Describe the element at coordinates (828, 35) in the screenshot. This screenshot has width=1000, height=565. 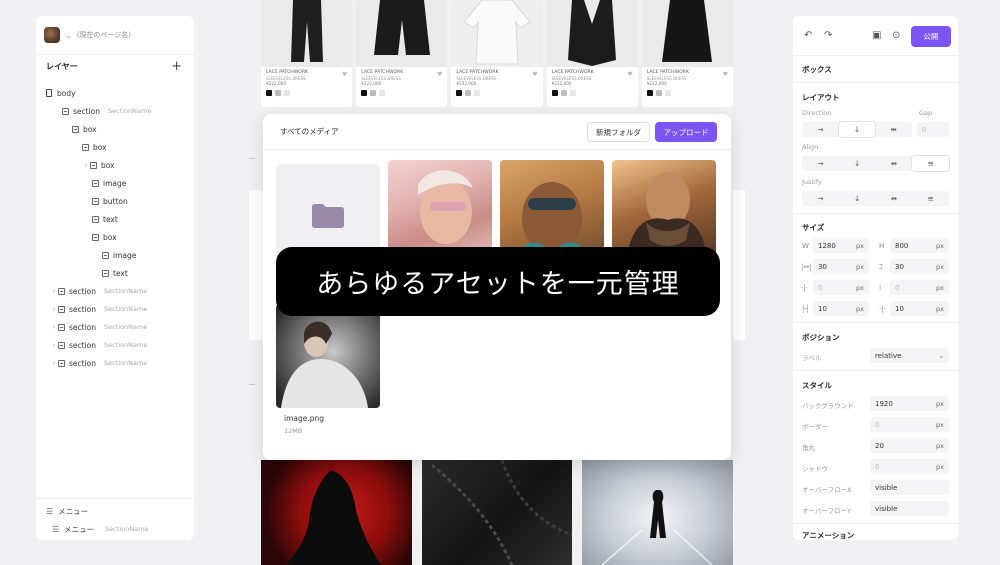
I see `redo-icon: ↷` at that location.